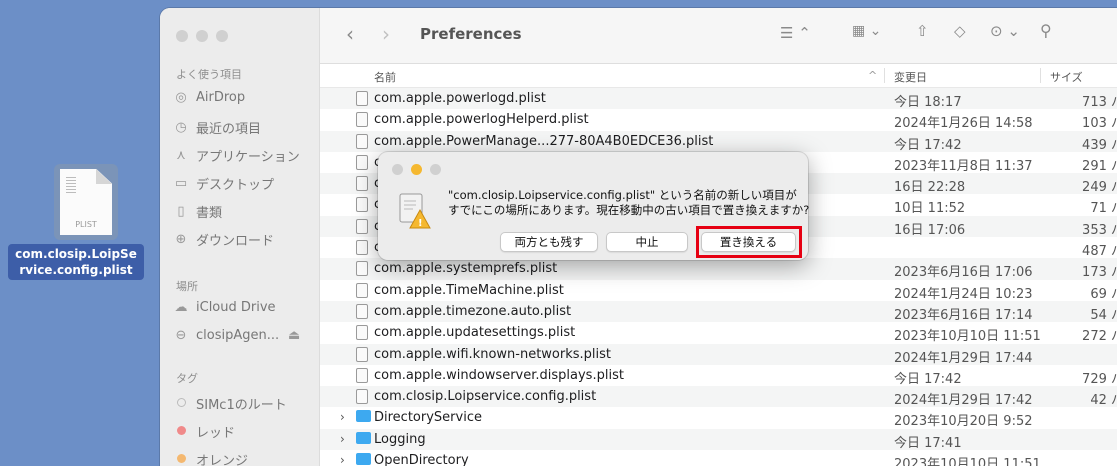  Describe the element at coordinates (928, 443) in the screenshot. I see `file-date: 今日 17:41` at that location.